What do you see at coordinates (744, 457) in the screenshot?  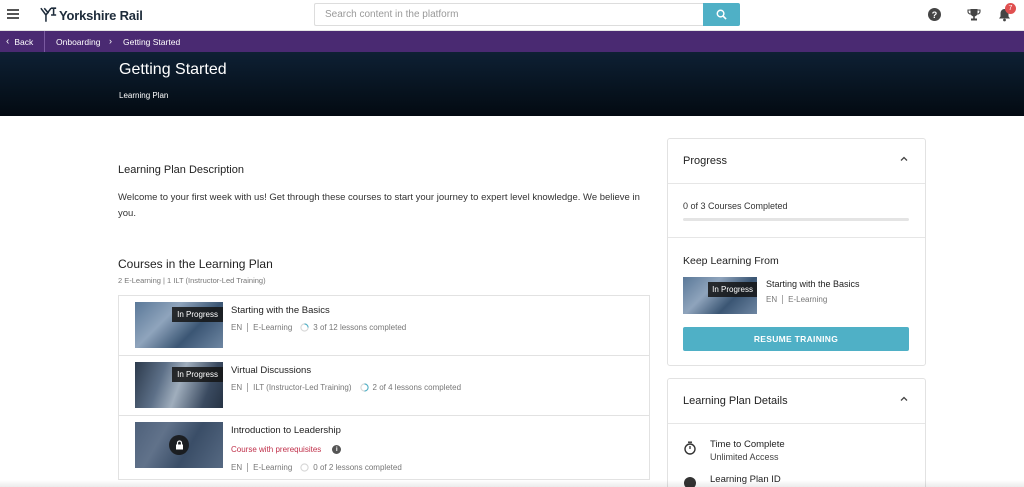 I see `time-to-complete-value: Unlimited Access` at bounding box center [744, 457].